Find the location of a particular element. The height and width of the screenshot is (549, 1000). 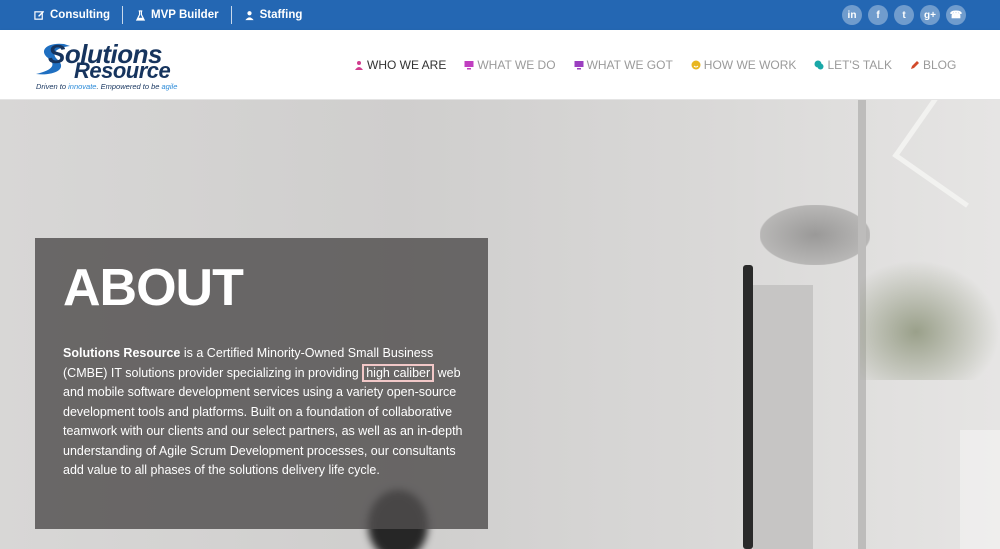

consulting-link: Consulting is located at coordinates (78, 15).